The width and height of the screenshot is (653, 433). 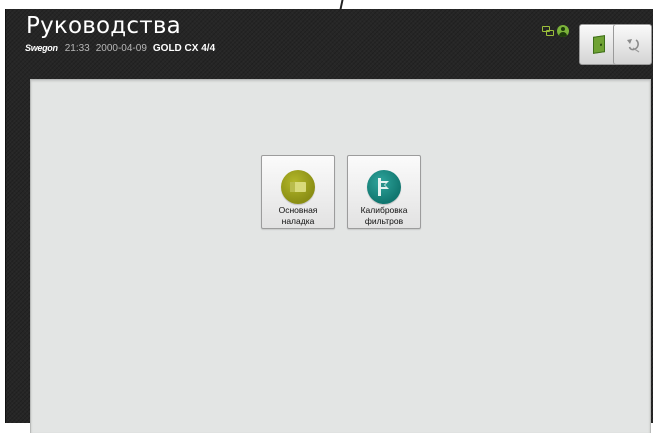 What do you see at coordinates (598, 44) in the screenshot?
I see `exit-door-icon` at bounding box center [598, 44].